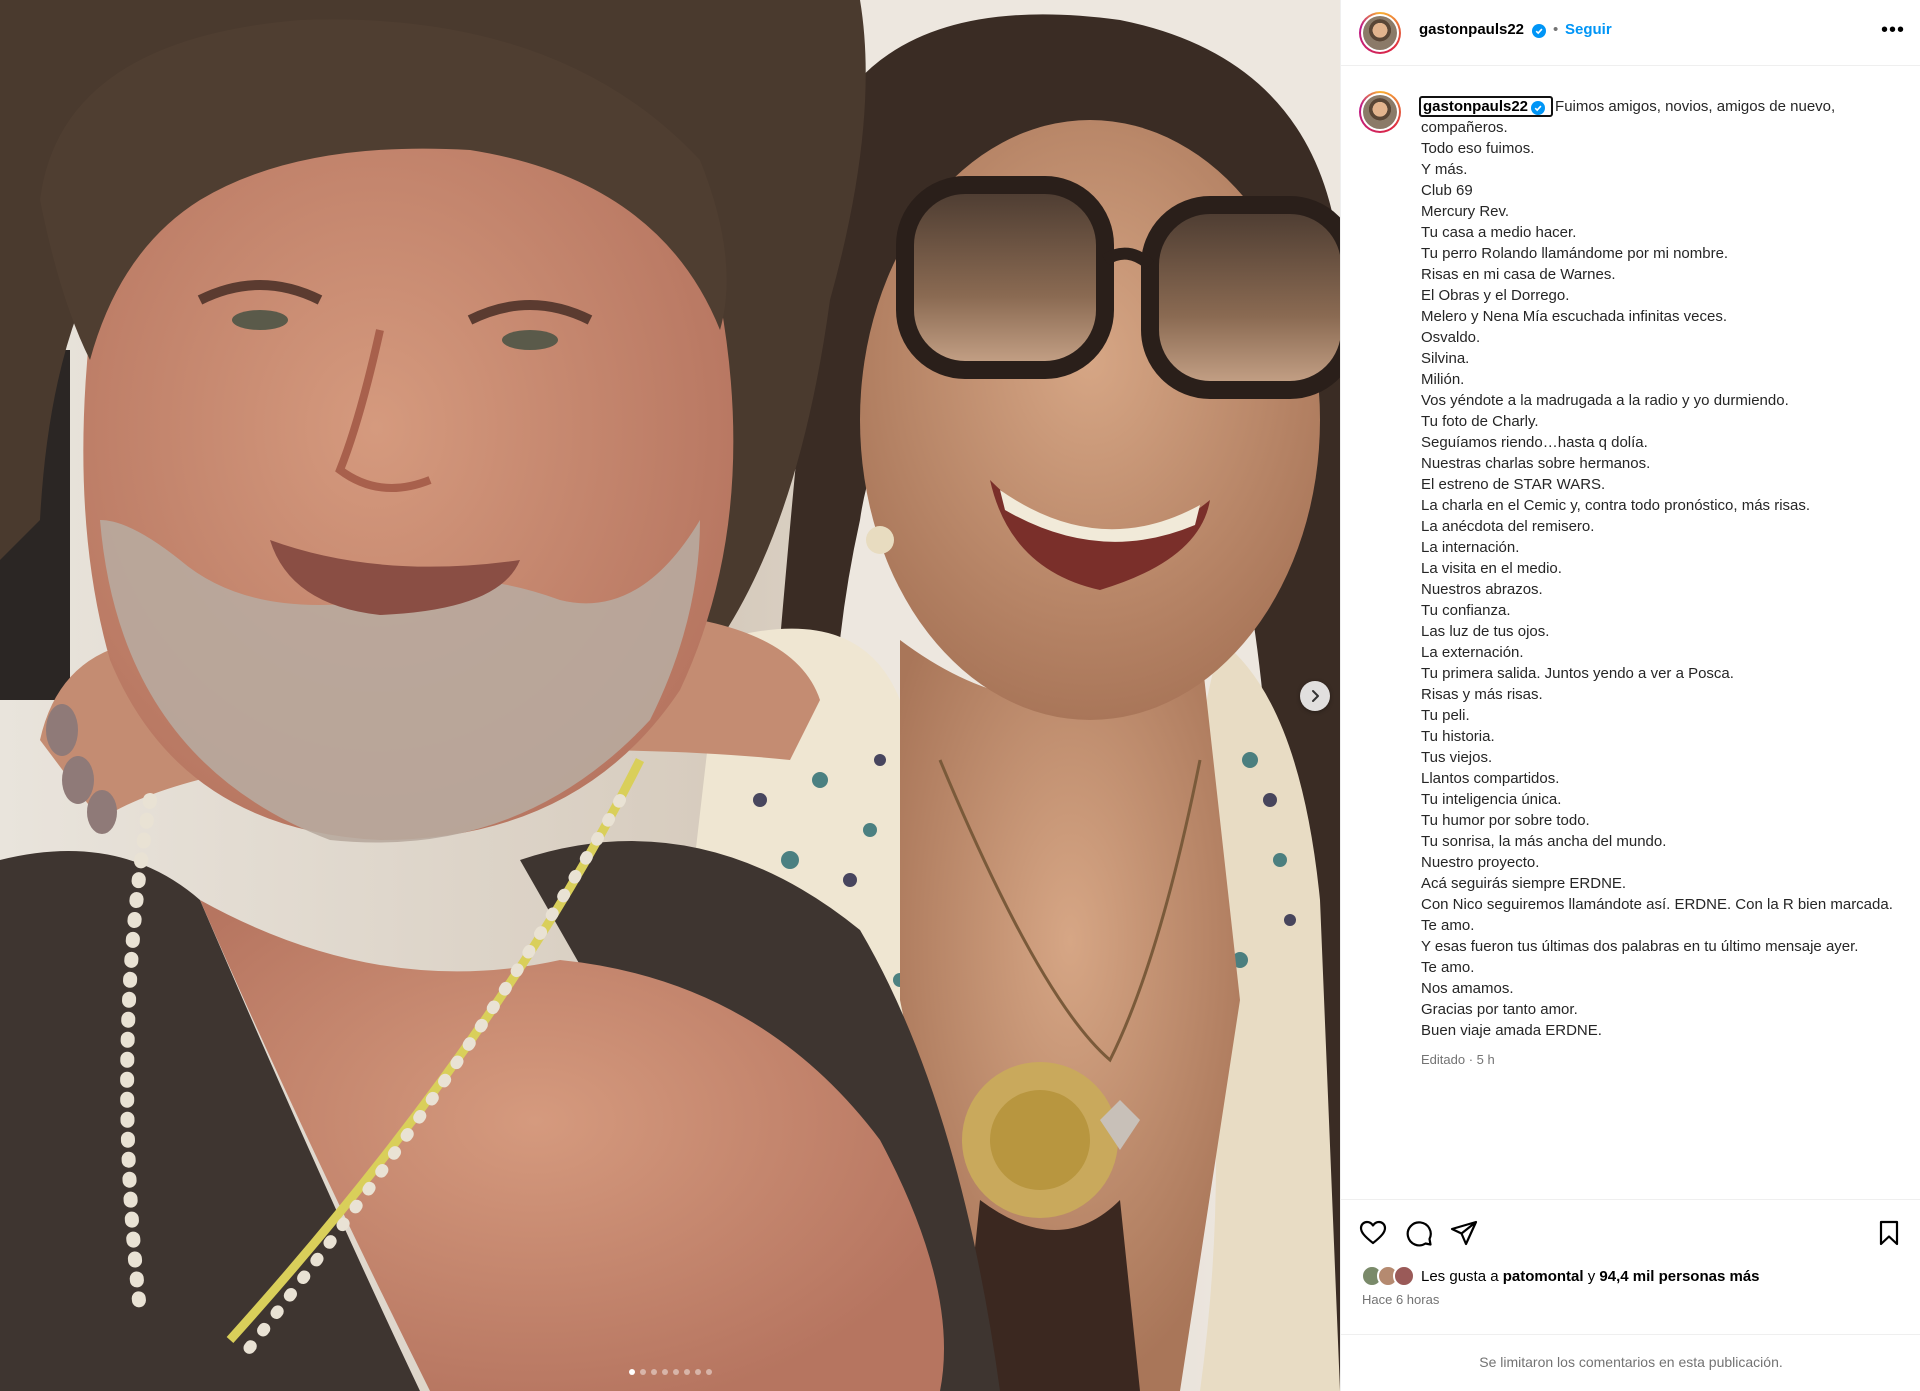  I want to click on caption-line: El Obras y el Dorrego., so click(1495, 295).